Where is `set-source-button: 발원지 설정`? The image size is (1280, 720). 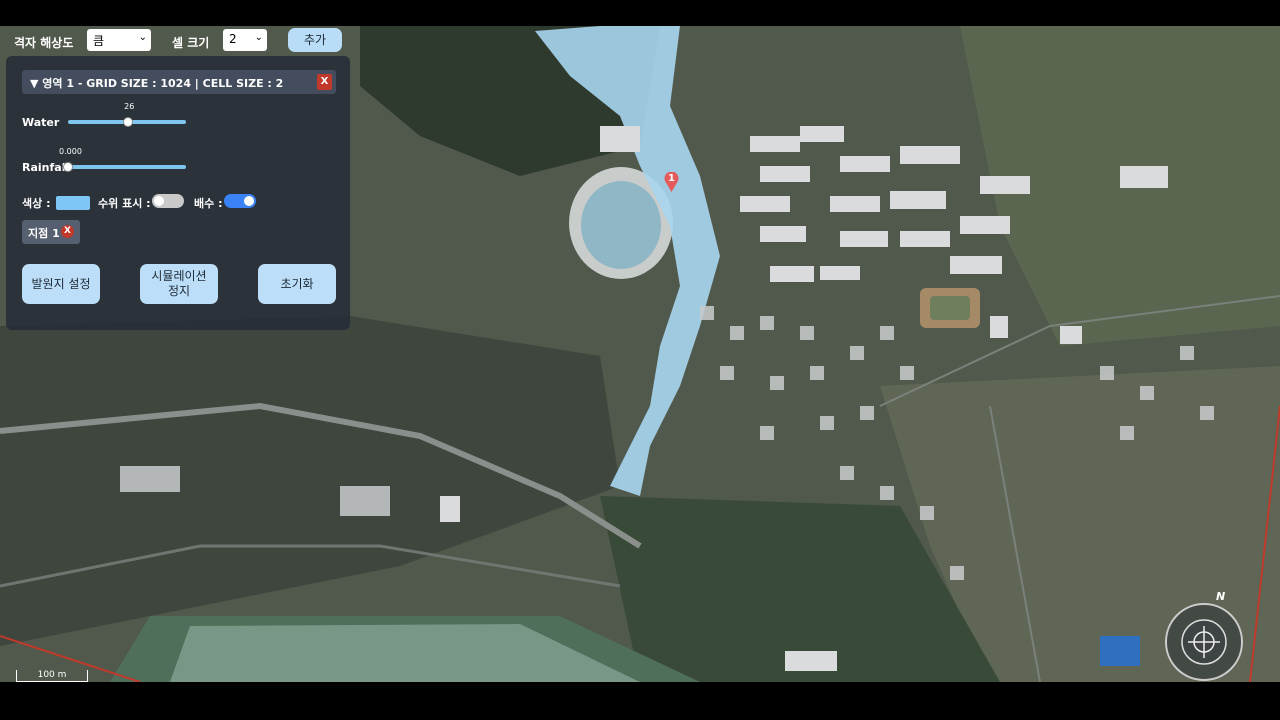
set-source-button: 발원지 설정 is located at coordinates (61, 284).